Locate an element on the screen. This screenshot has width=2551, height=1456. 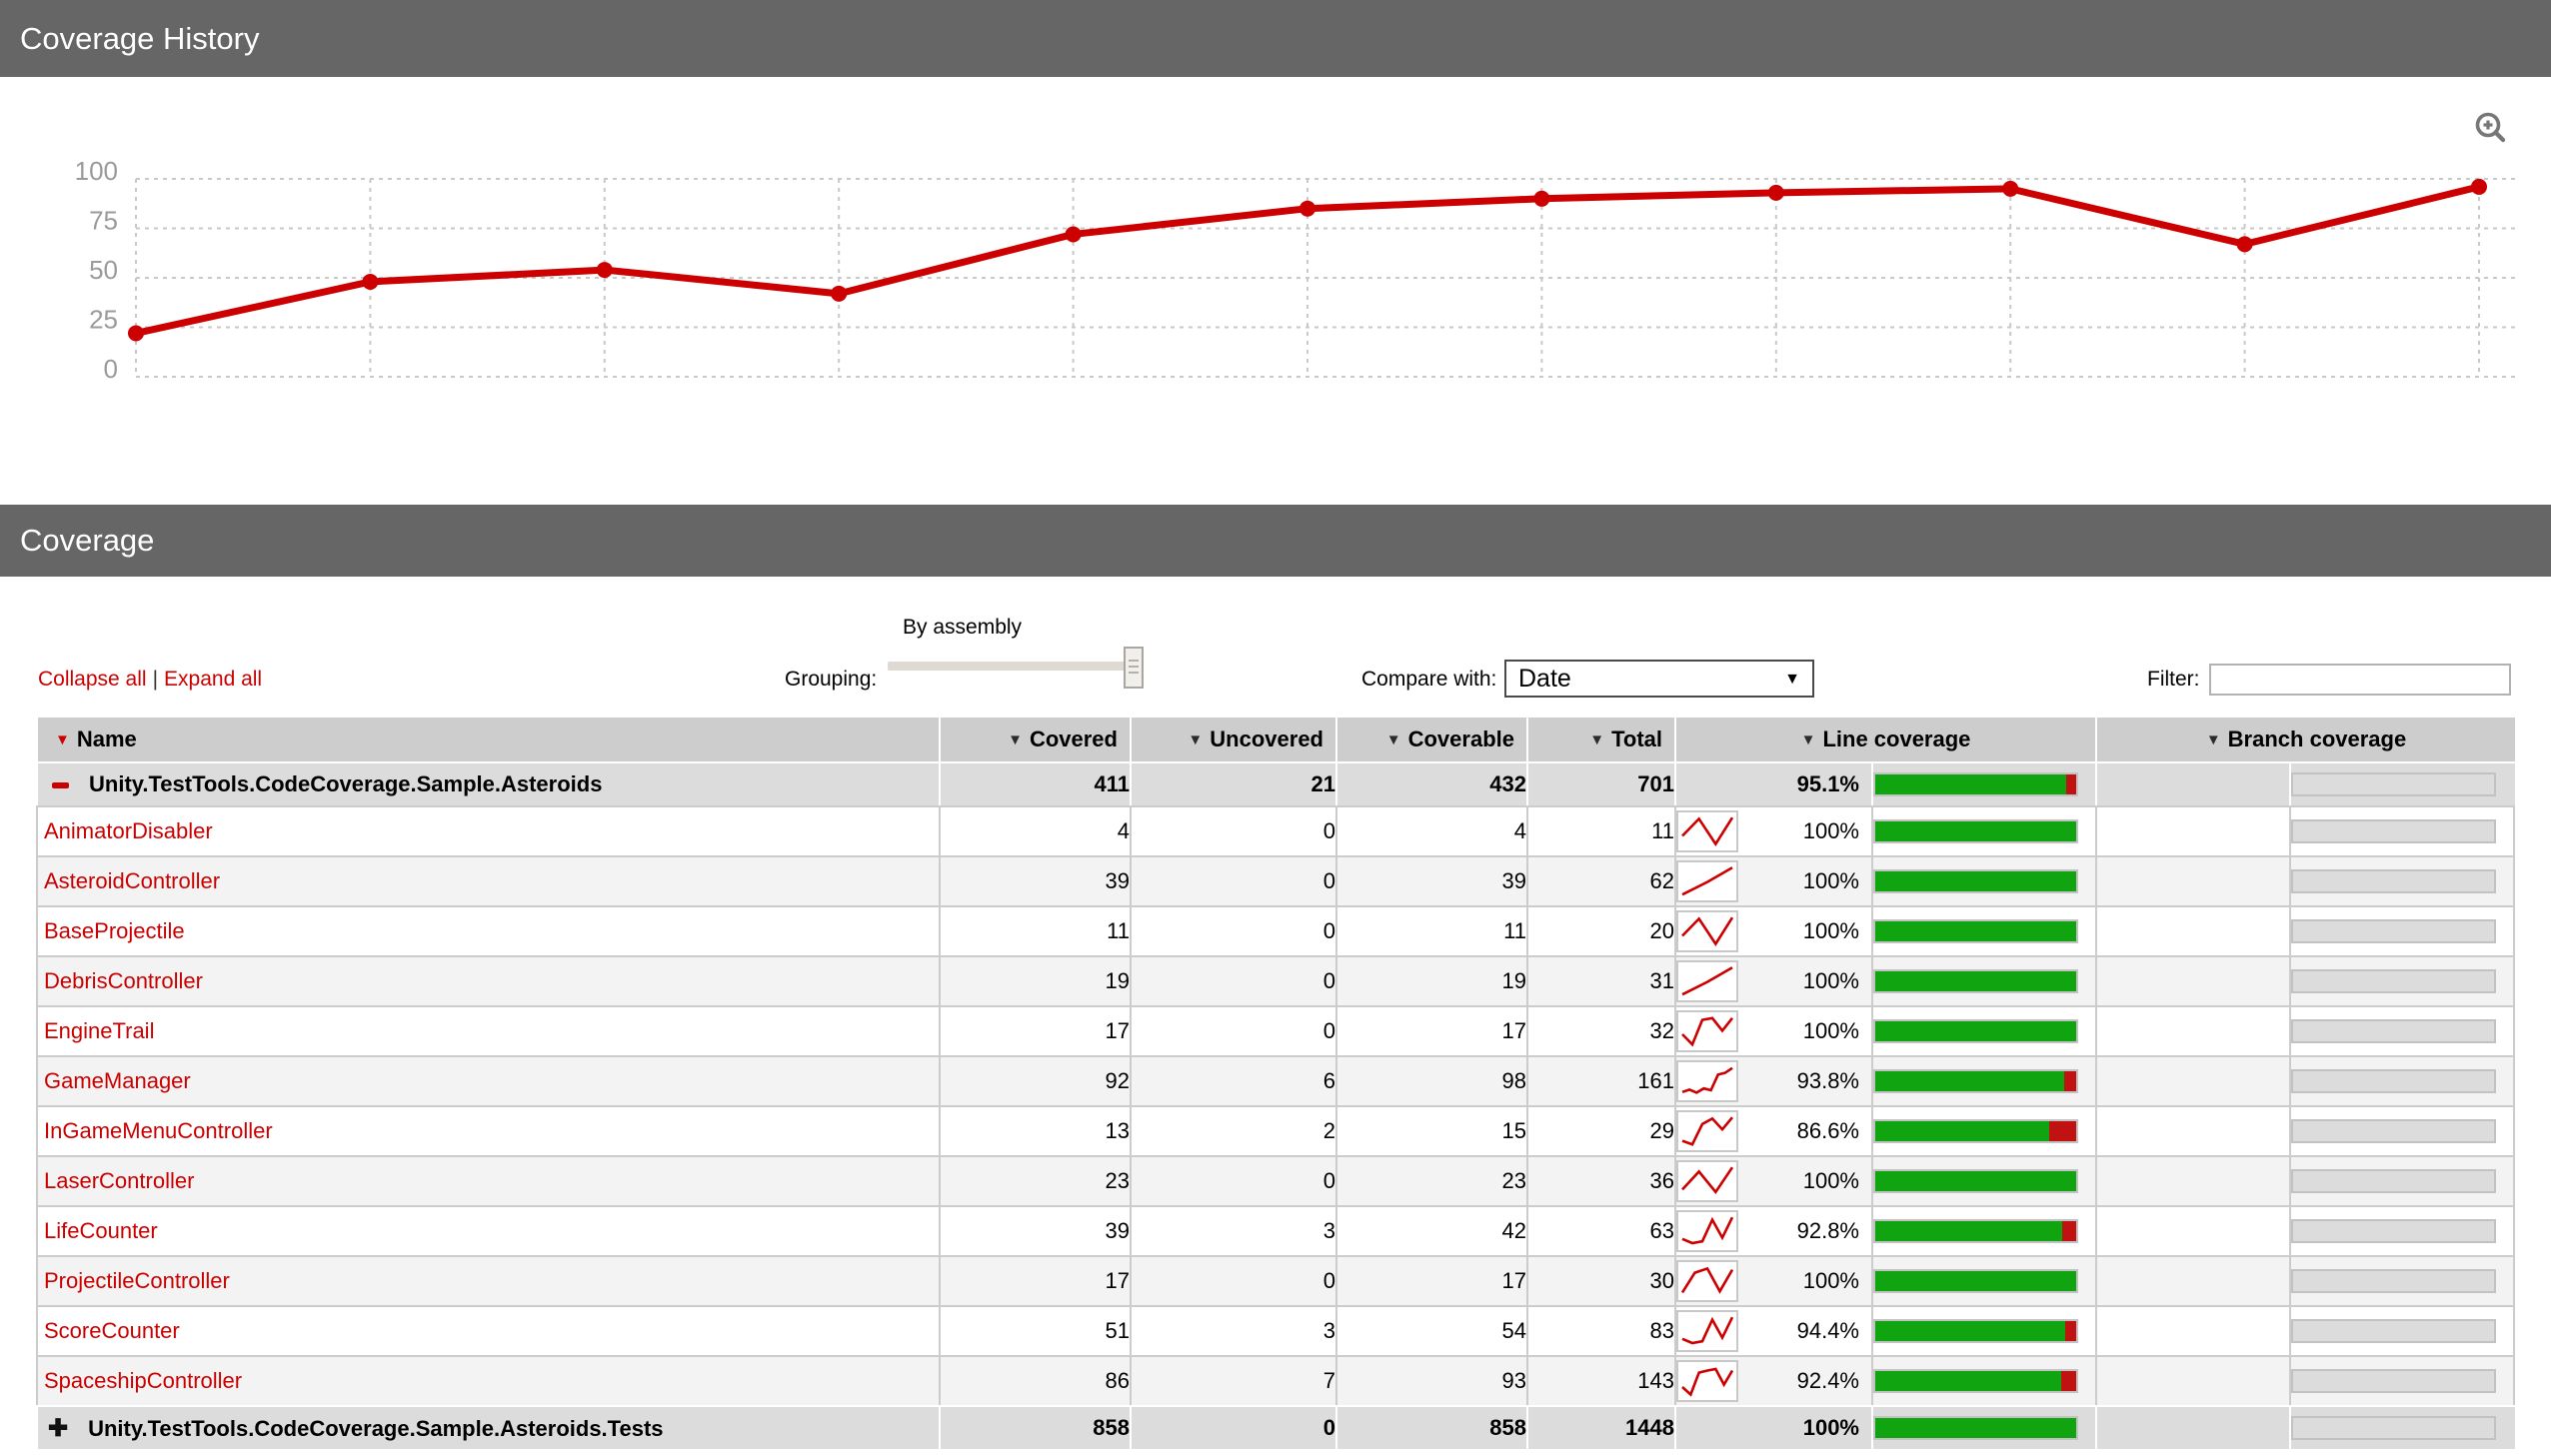
coverable-value: 39 is located at coordinates (1431, 880).